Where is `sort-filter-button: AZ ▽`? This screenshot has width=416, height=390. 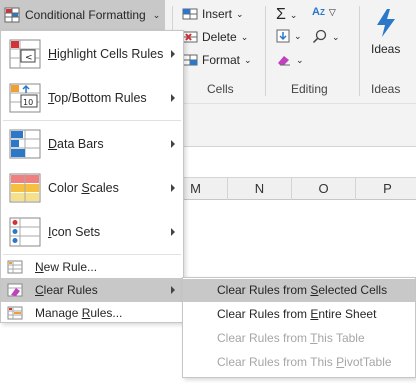 sort-filter-button: AZ ▽ is located at coordinates (324, 12).